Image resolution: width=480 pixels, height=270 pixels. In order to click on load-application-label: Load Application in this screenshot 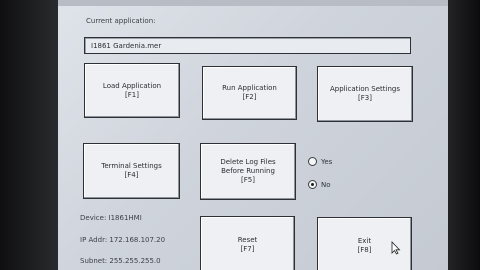, I will do `click(132, 85)`.